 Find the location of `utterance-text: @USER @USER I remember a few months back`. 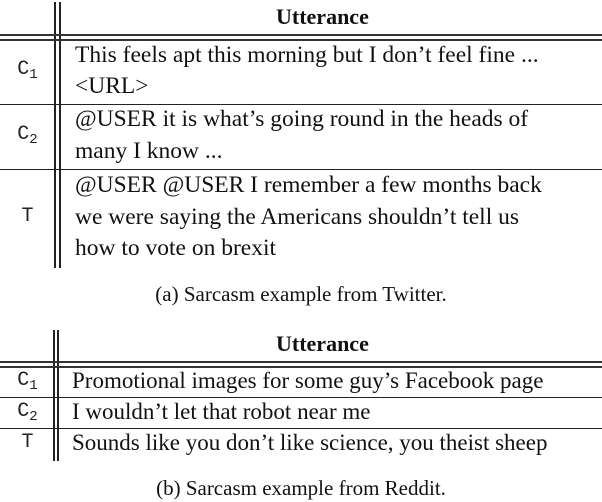

utterance-text: @USER @USER I remember a few months back is located at coordinates (308, 185).